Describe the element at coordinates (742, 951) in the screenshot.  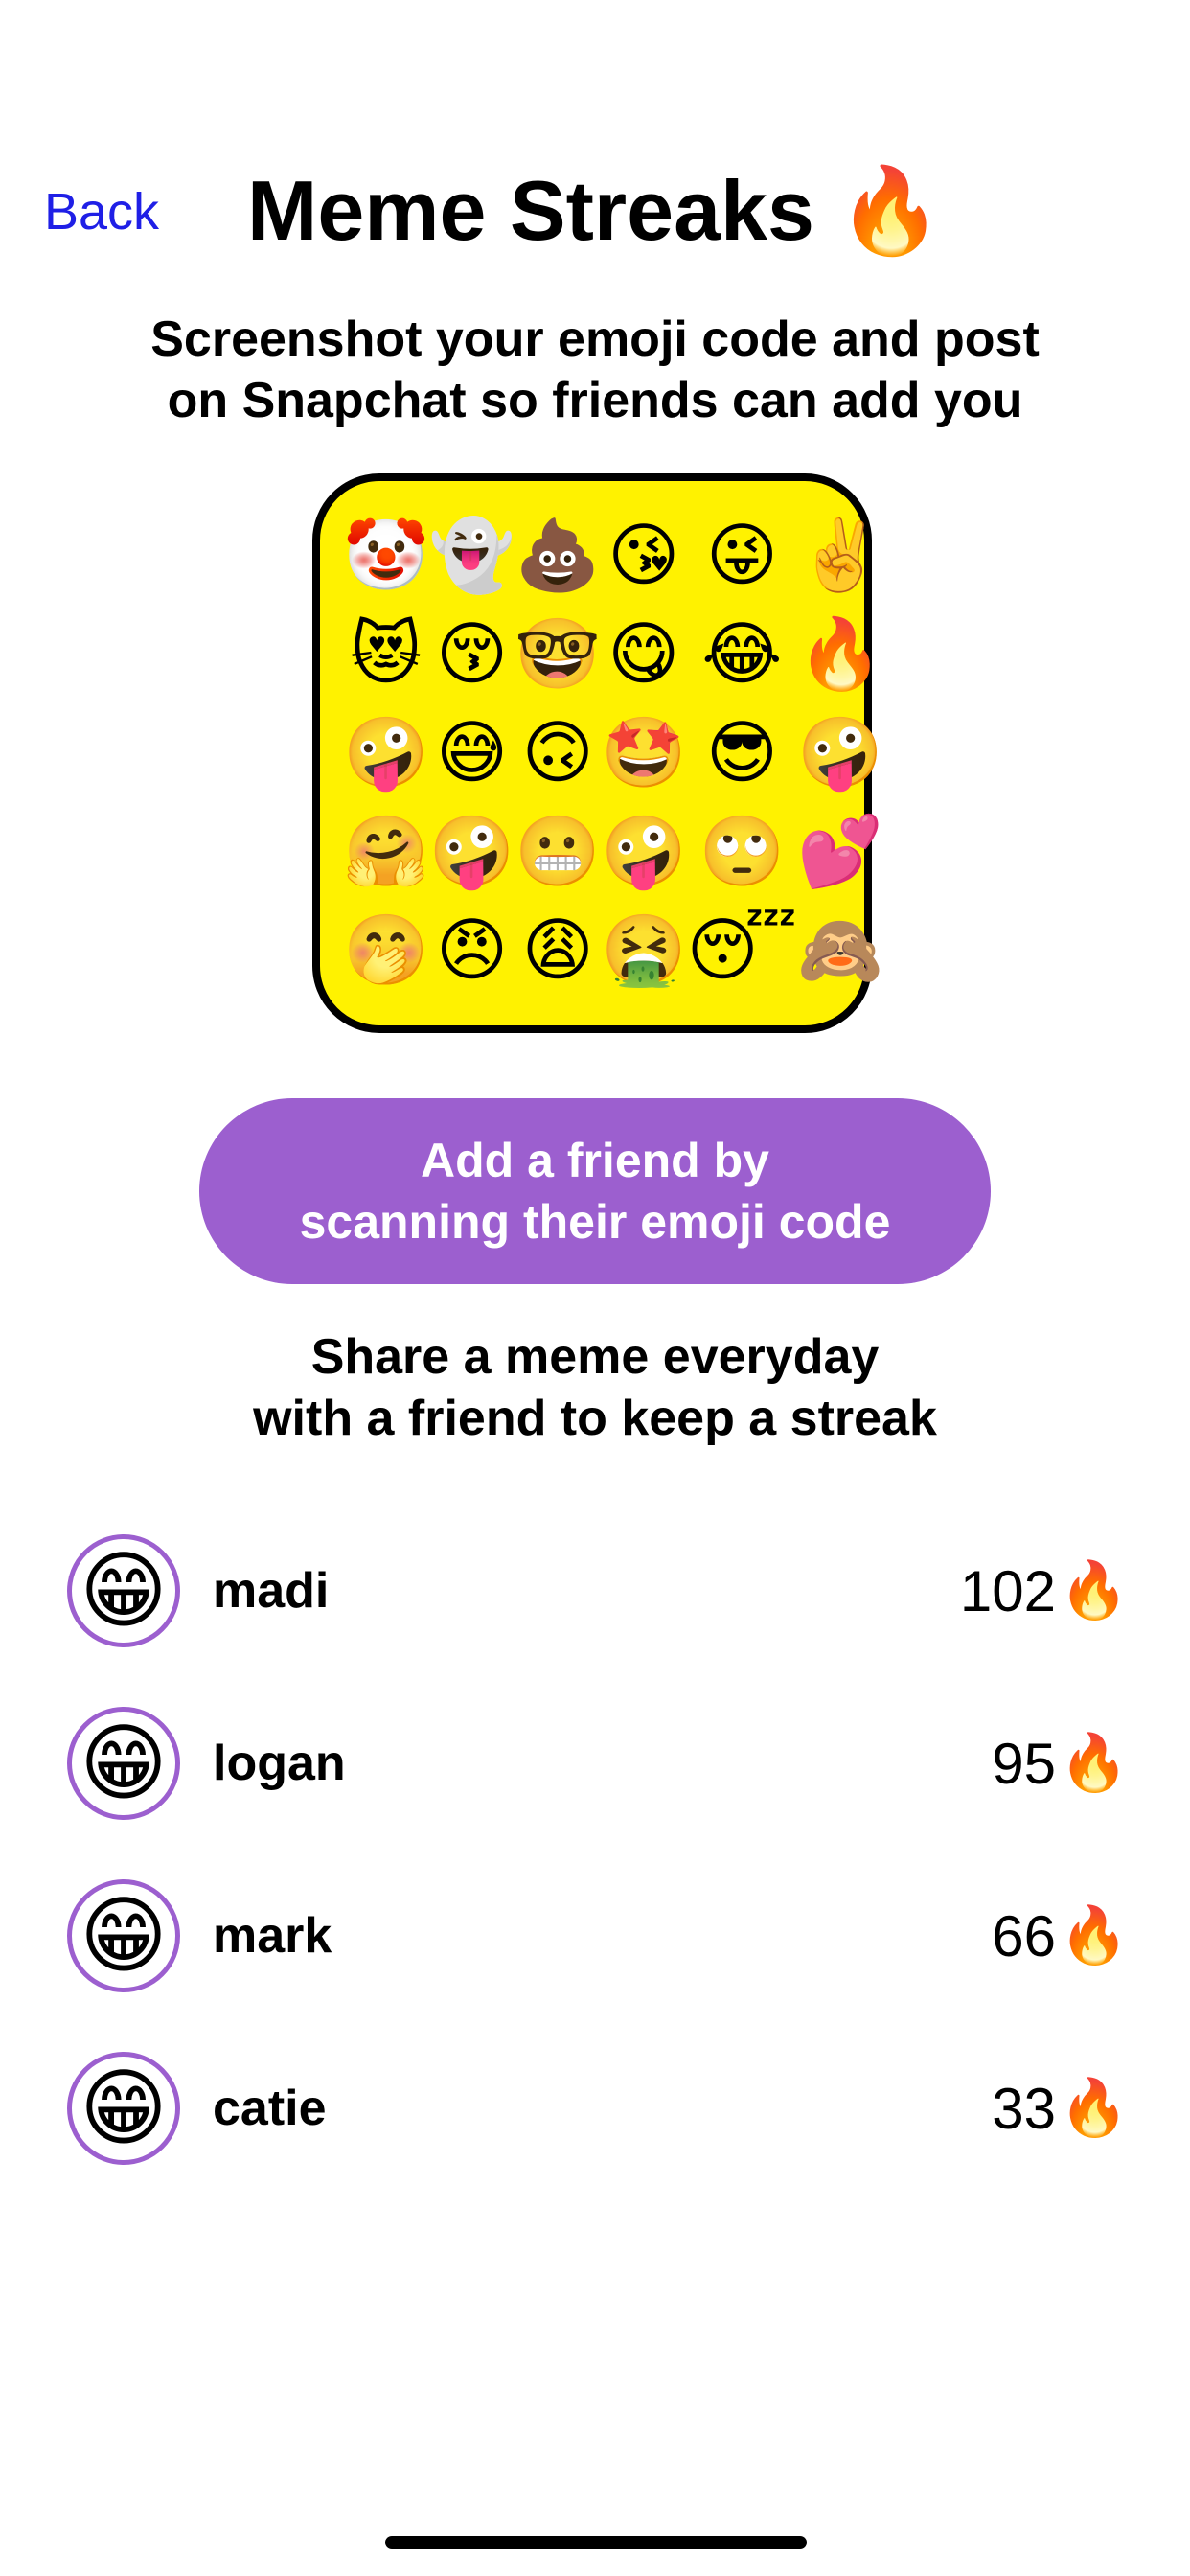
I see `emoji-code-cell: 😴` at that location.